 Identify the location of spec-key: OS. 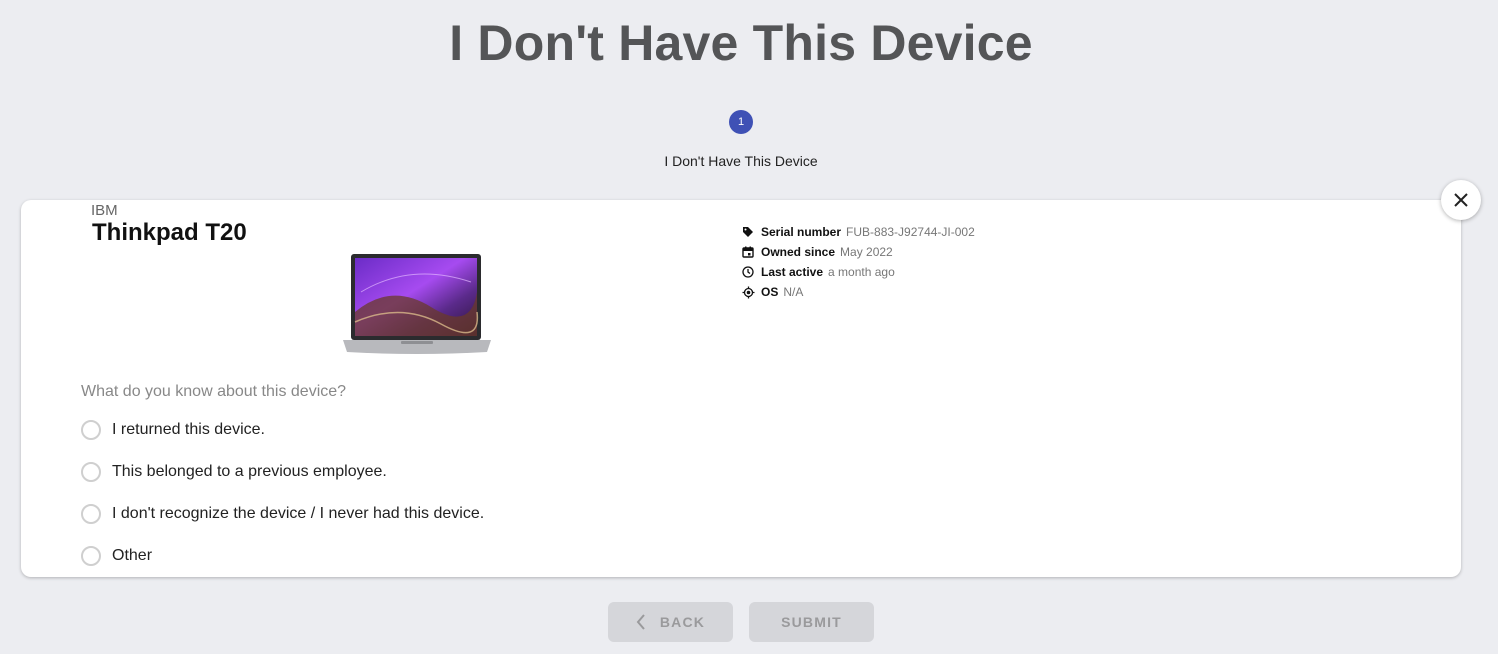
(770, 292).